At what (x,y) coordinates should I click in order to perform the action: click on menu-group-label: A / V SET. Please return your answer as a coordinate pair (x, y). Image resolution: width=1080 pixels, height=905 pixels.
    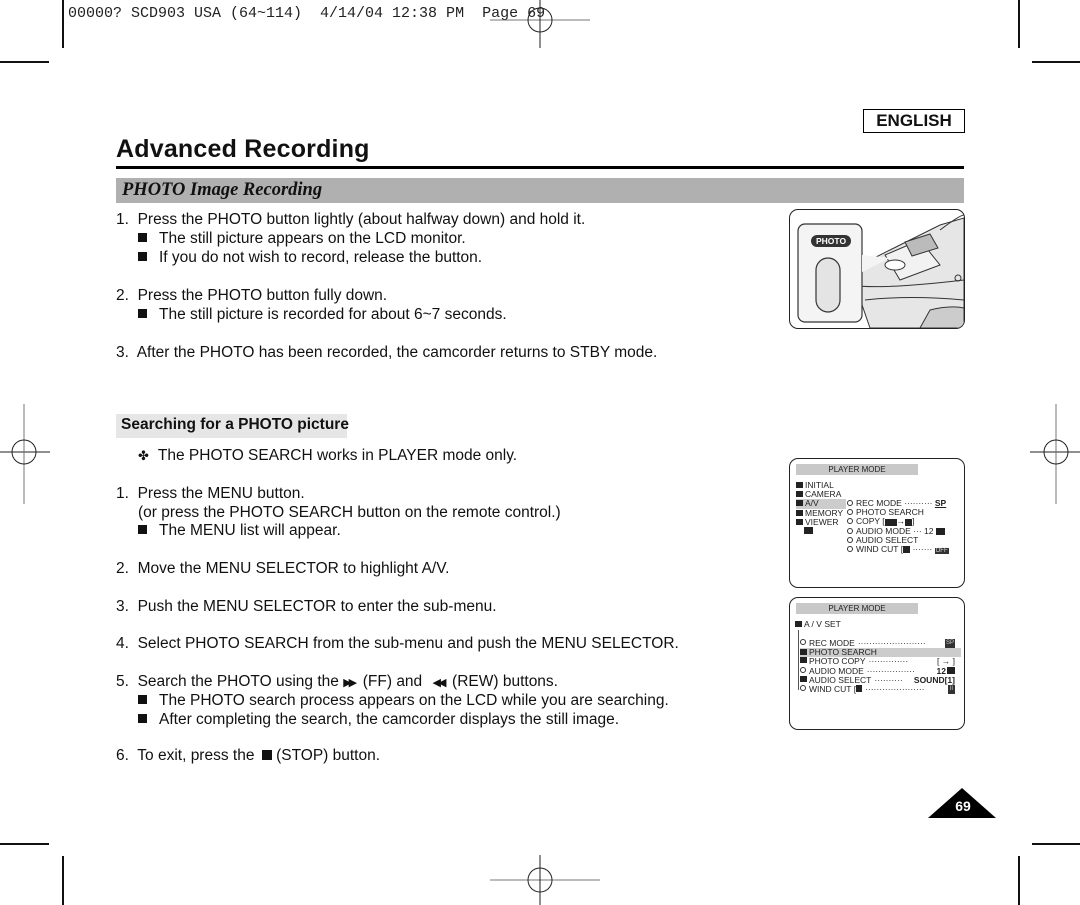
    Looking at the image, I should click on (822, 624).